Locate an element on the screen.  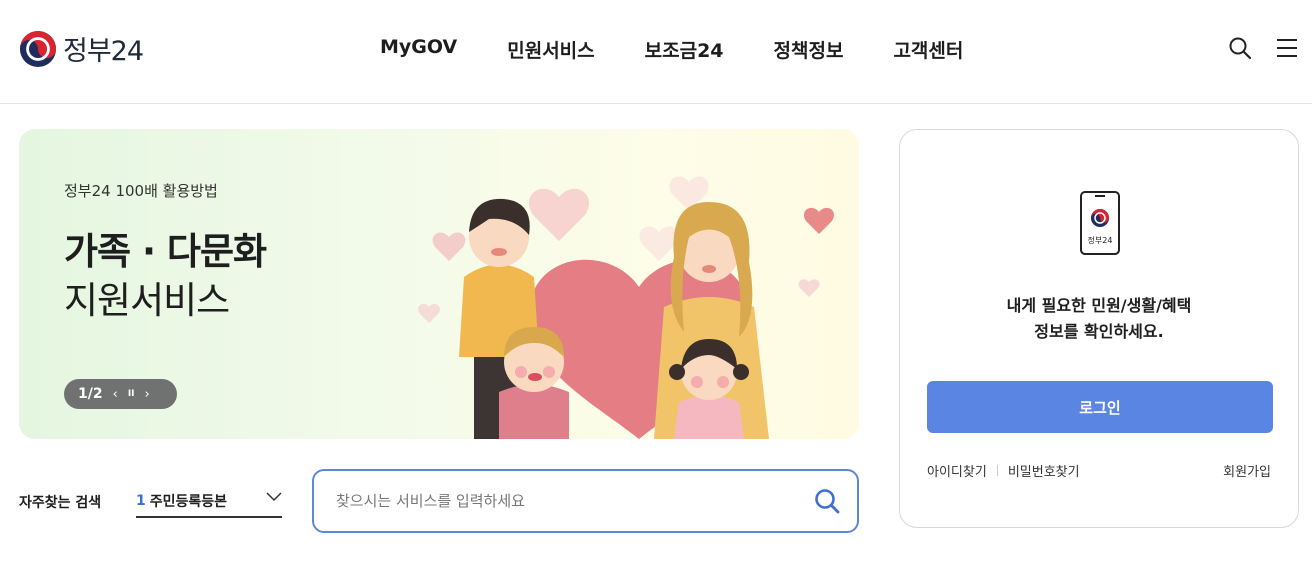
banner-subtitle: 정부24 100배 활용방법 is located at coordinates (141, 191).